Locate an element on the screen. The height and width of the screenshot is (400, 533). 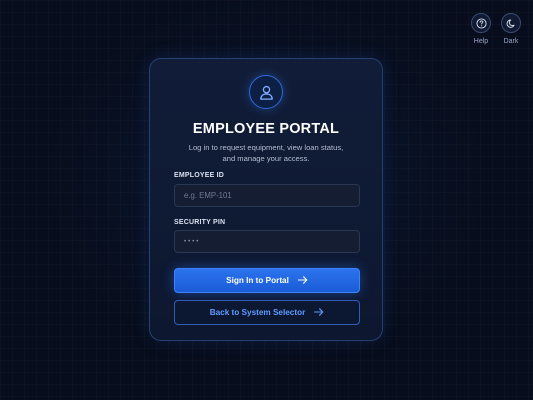
back-label: Back to System Selector is located at coordinates (257, 312).